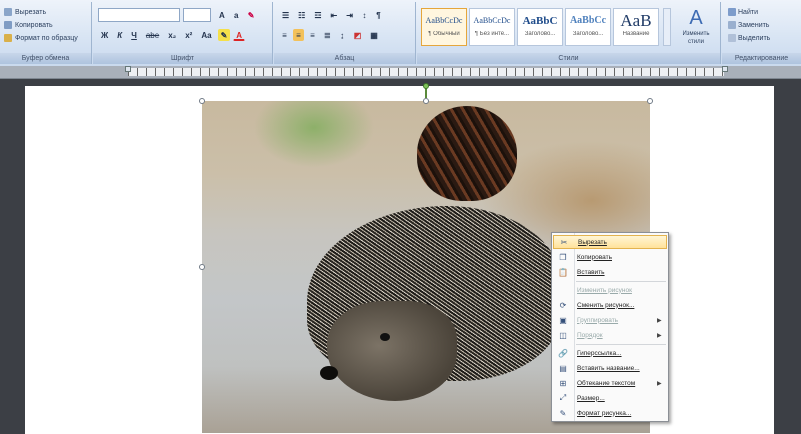 The width and height of the screenshot is (801, 434). Describe the element at coordinates (732, 12) in the screenshot. I see `binoculars-icon` at that location.